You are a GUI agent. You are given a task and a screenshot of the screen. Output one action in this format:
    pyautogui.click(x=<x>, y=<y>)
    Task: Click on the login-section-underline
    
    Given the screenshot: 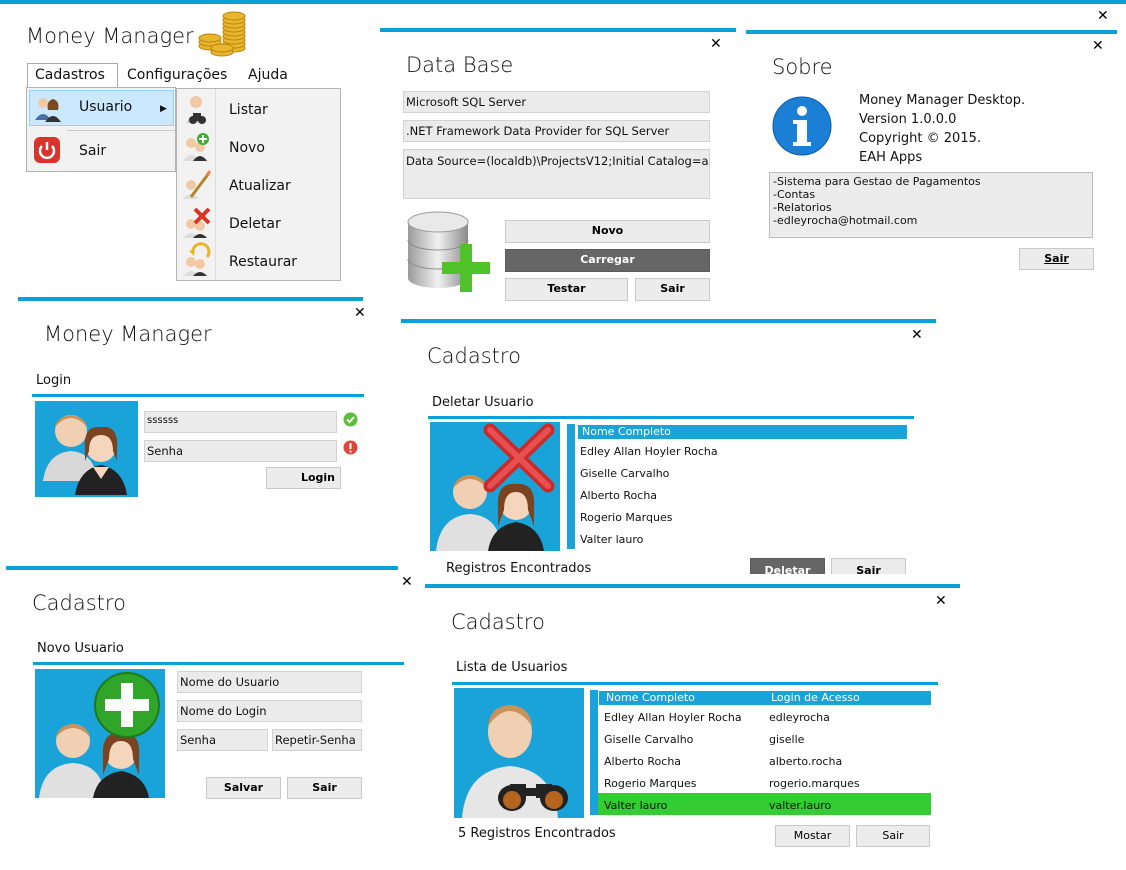 What is the action you would take?
    pyautogui.click(x=198, y=395)
    